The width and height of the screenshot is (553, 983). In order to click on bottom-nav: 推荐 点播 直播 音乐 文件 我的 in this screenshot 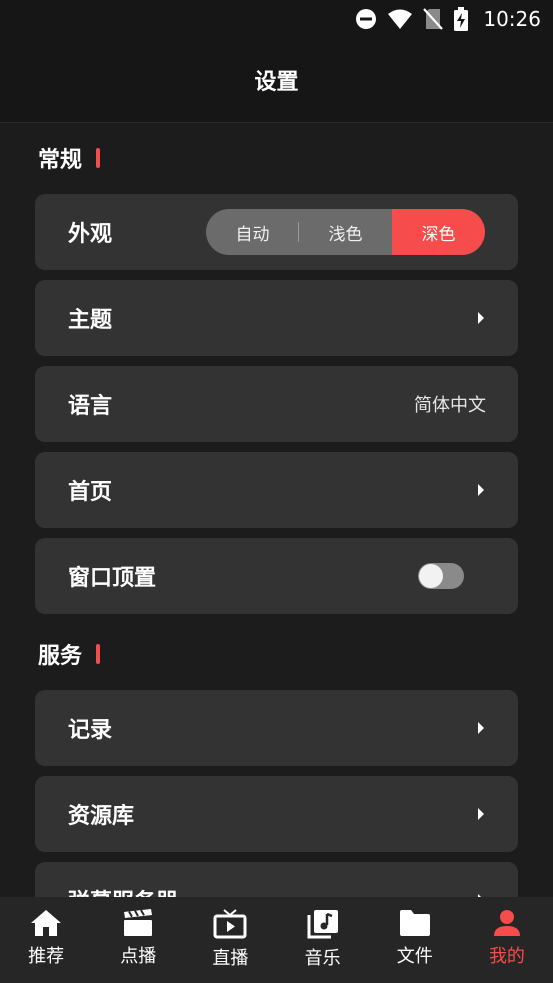, I will do `click(276, 940)`.